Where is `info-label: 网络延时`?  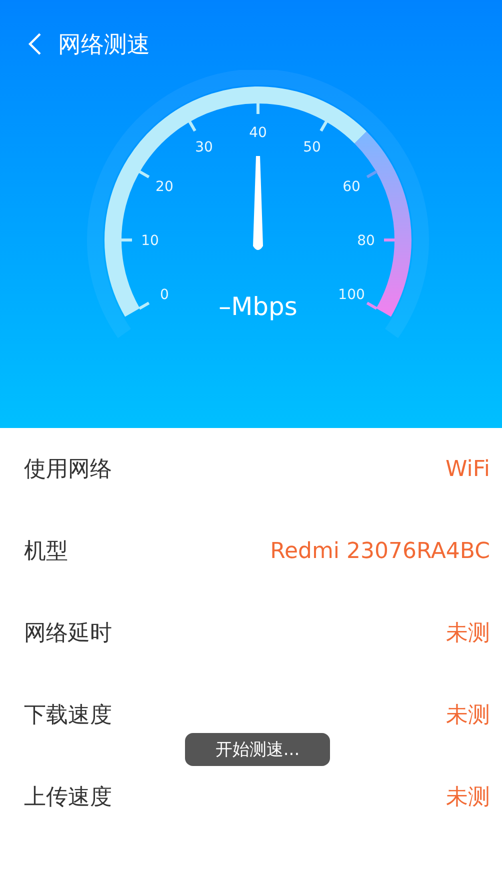
info-label: 网络延时 is located at coordinates (68, 634).